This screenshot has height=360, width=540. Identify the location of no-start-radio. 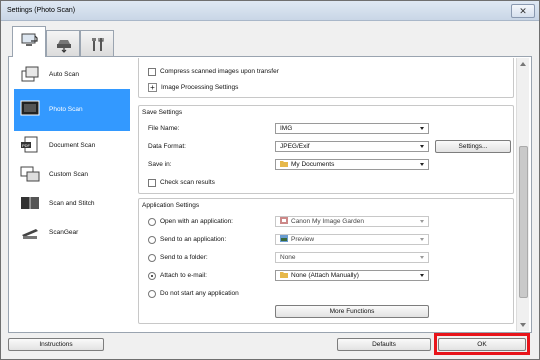
(152, 294).